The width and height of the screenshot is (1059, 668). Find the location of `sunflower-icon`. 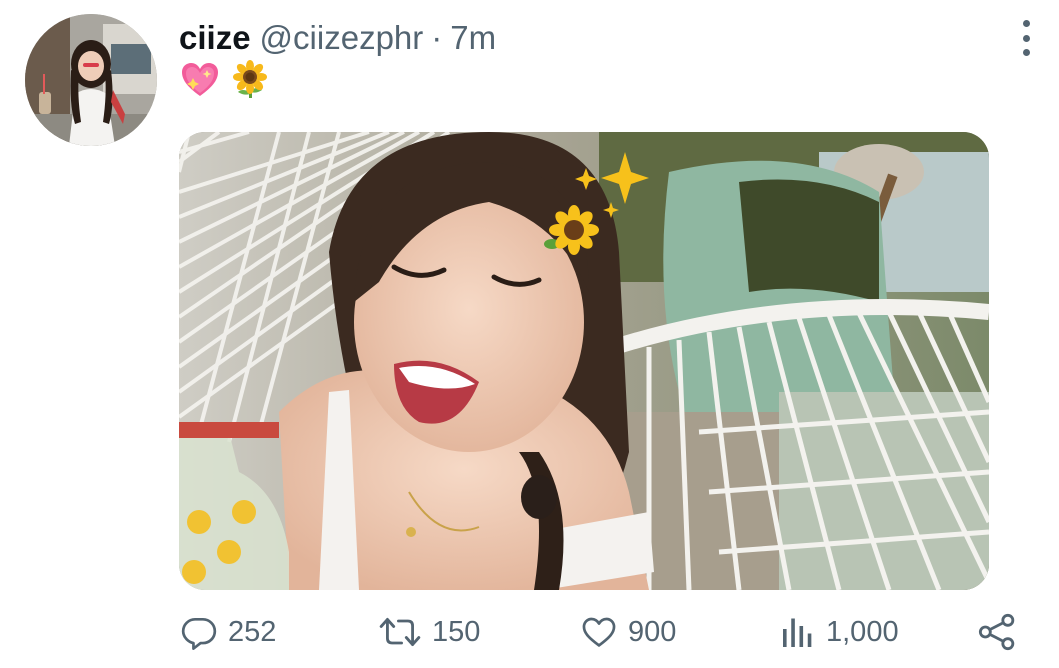

sunflower-icon is located at coordinates (250, 79).